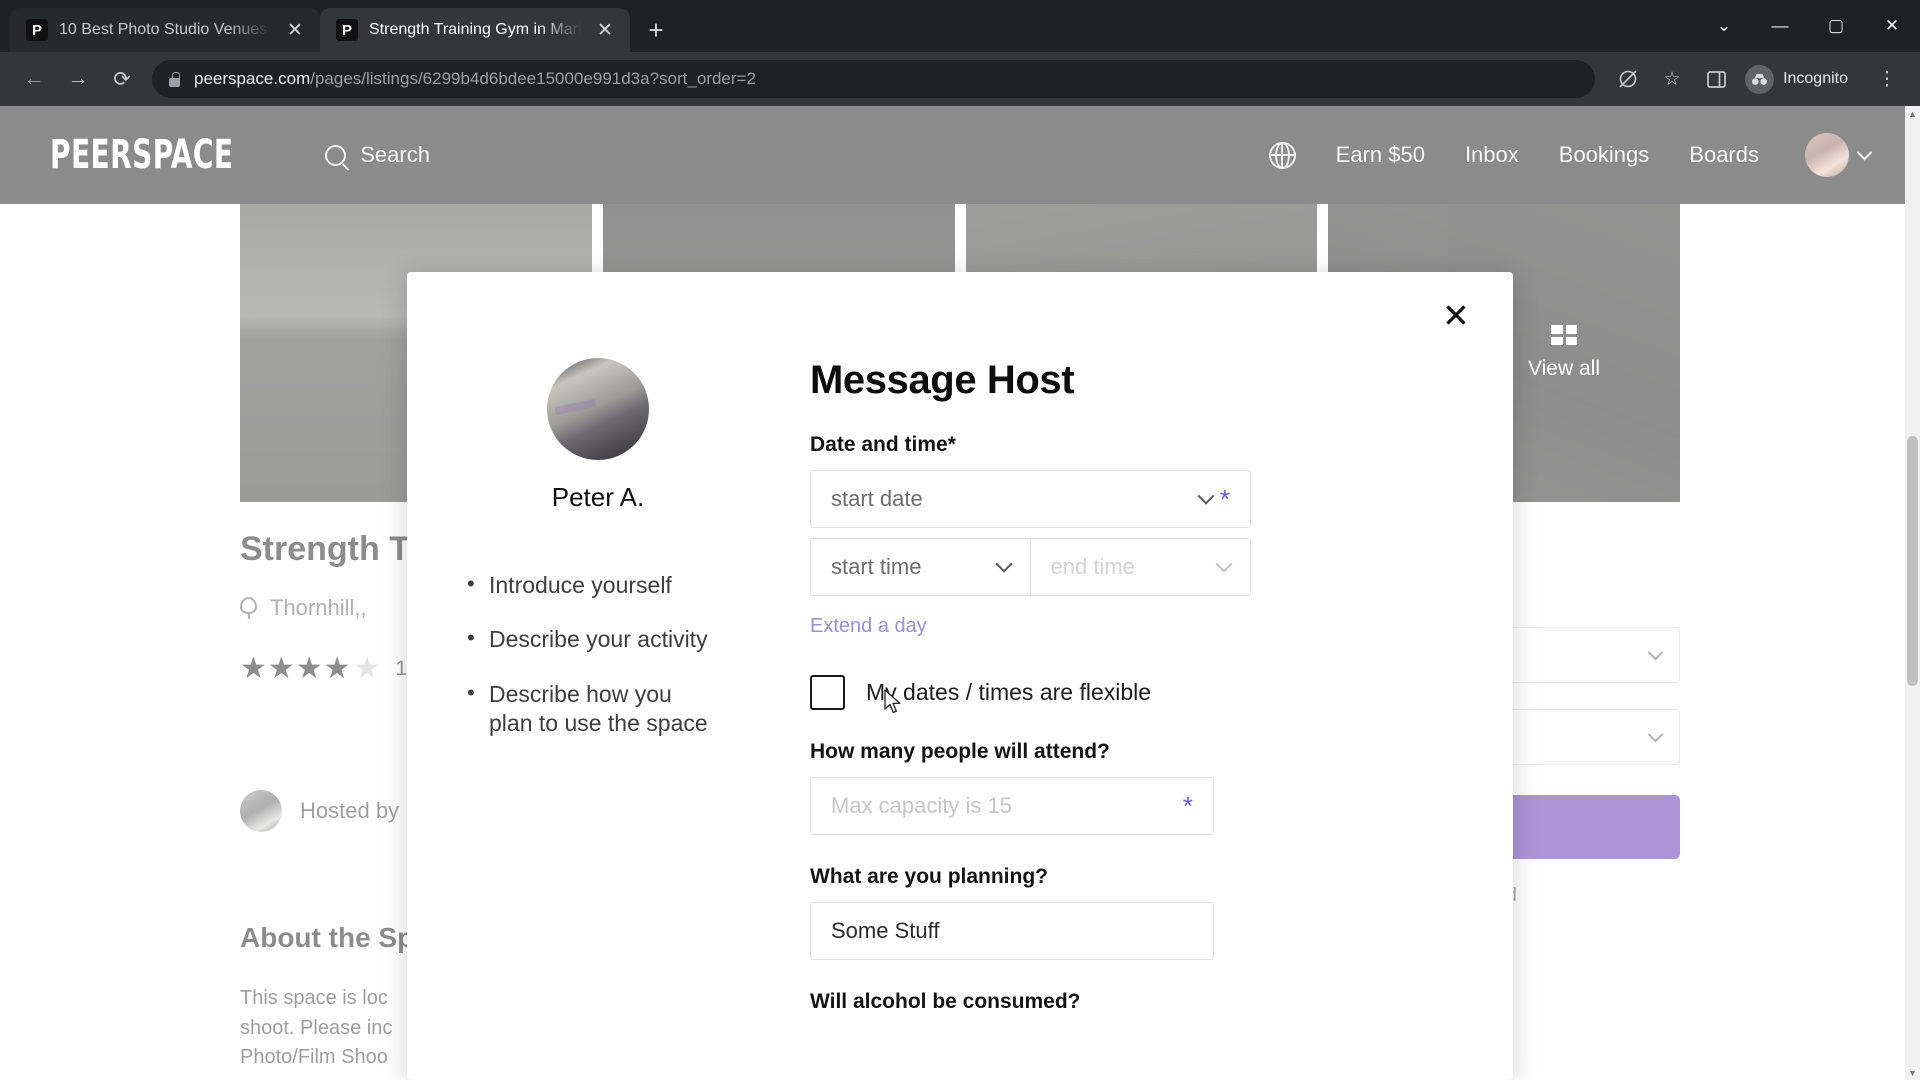 This screenshot has height=1080, width=1920. Describe the element at coordinates (876, 566) in the screenshot. I see `start-time-placeholder: start time` at that location.